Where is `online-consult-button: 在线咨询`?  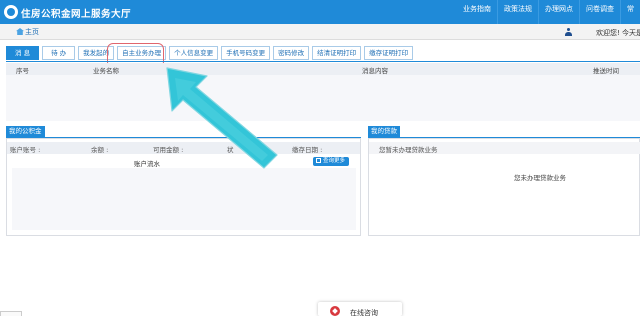 online-consult-button: 在线咨询 is located at coordinates (360, 309).